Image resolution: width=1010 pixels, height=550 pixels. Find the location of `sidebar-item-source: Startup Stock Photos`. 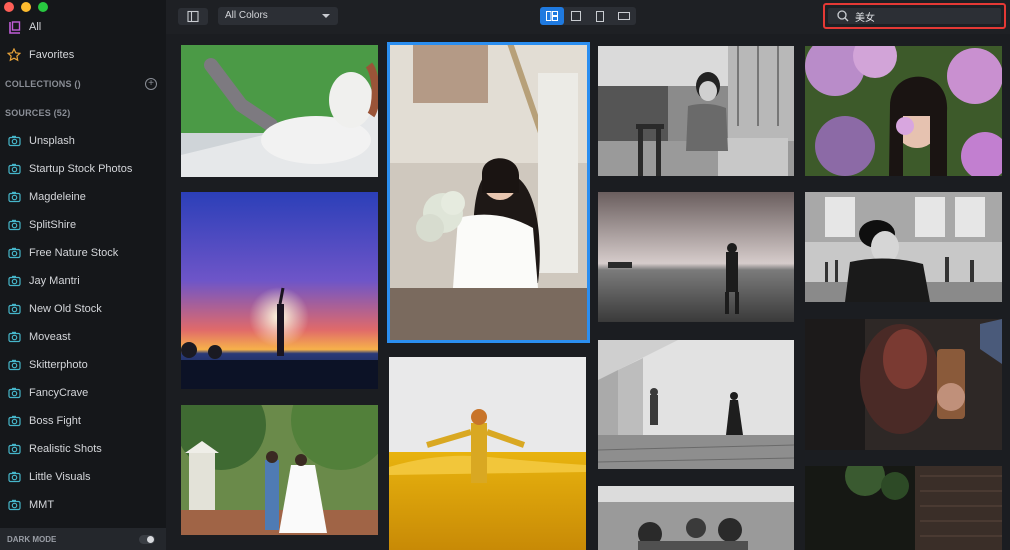

sidebar-item-source: Startup Stock Photos is located at coordinates (83, 169).